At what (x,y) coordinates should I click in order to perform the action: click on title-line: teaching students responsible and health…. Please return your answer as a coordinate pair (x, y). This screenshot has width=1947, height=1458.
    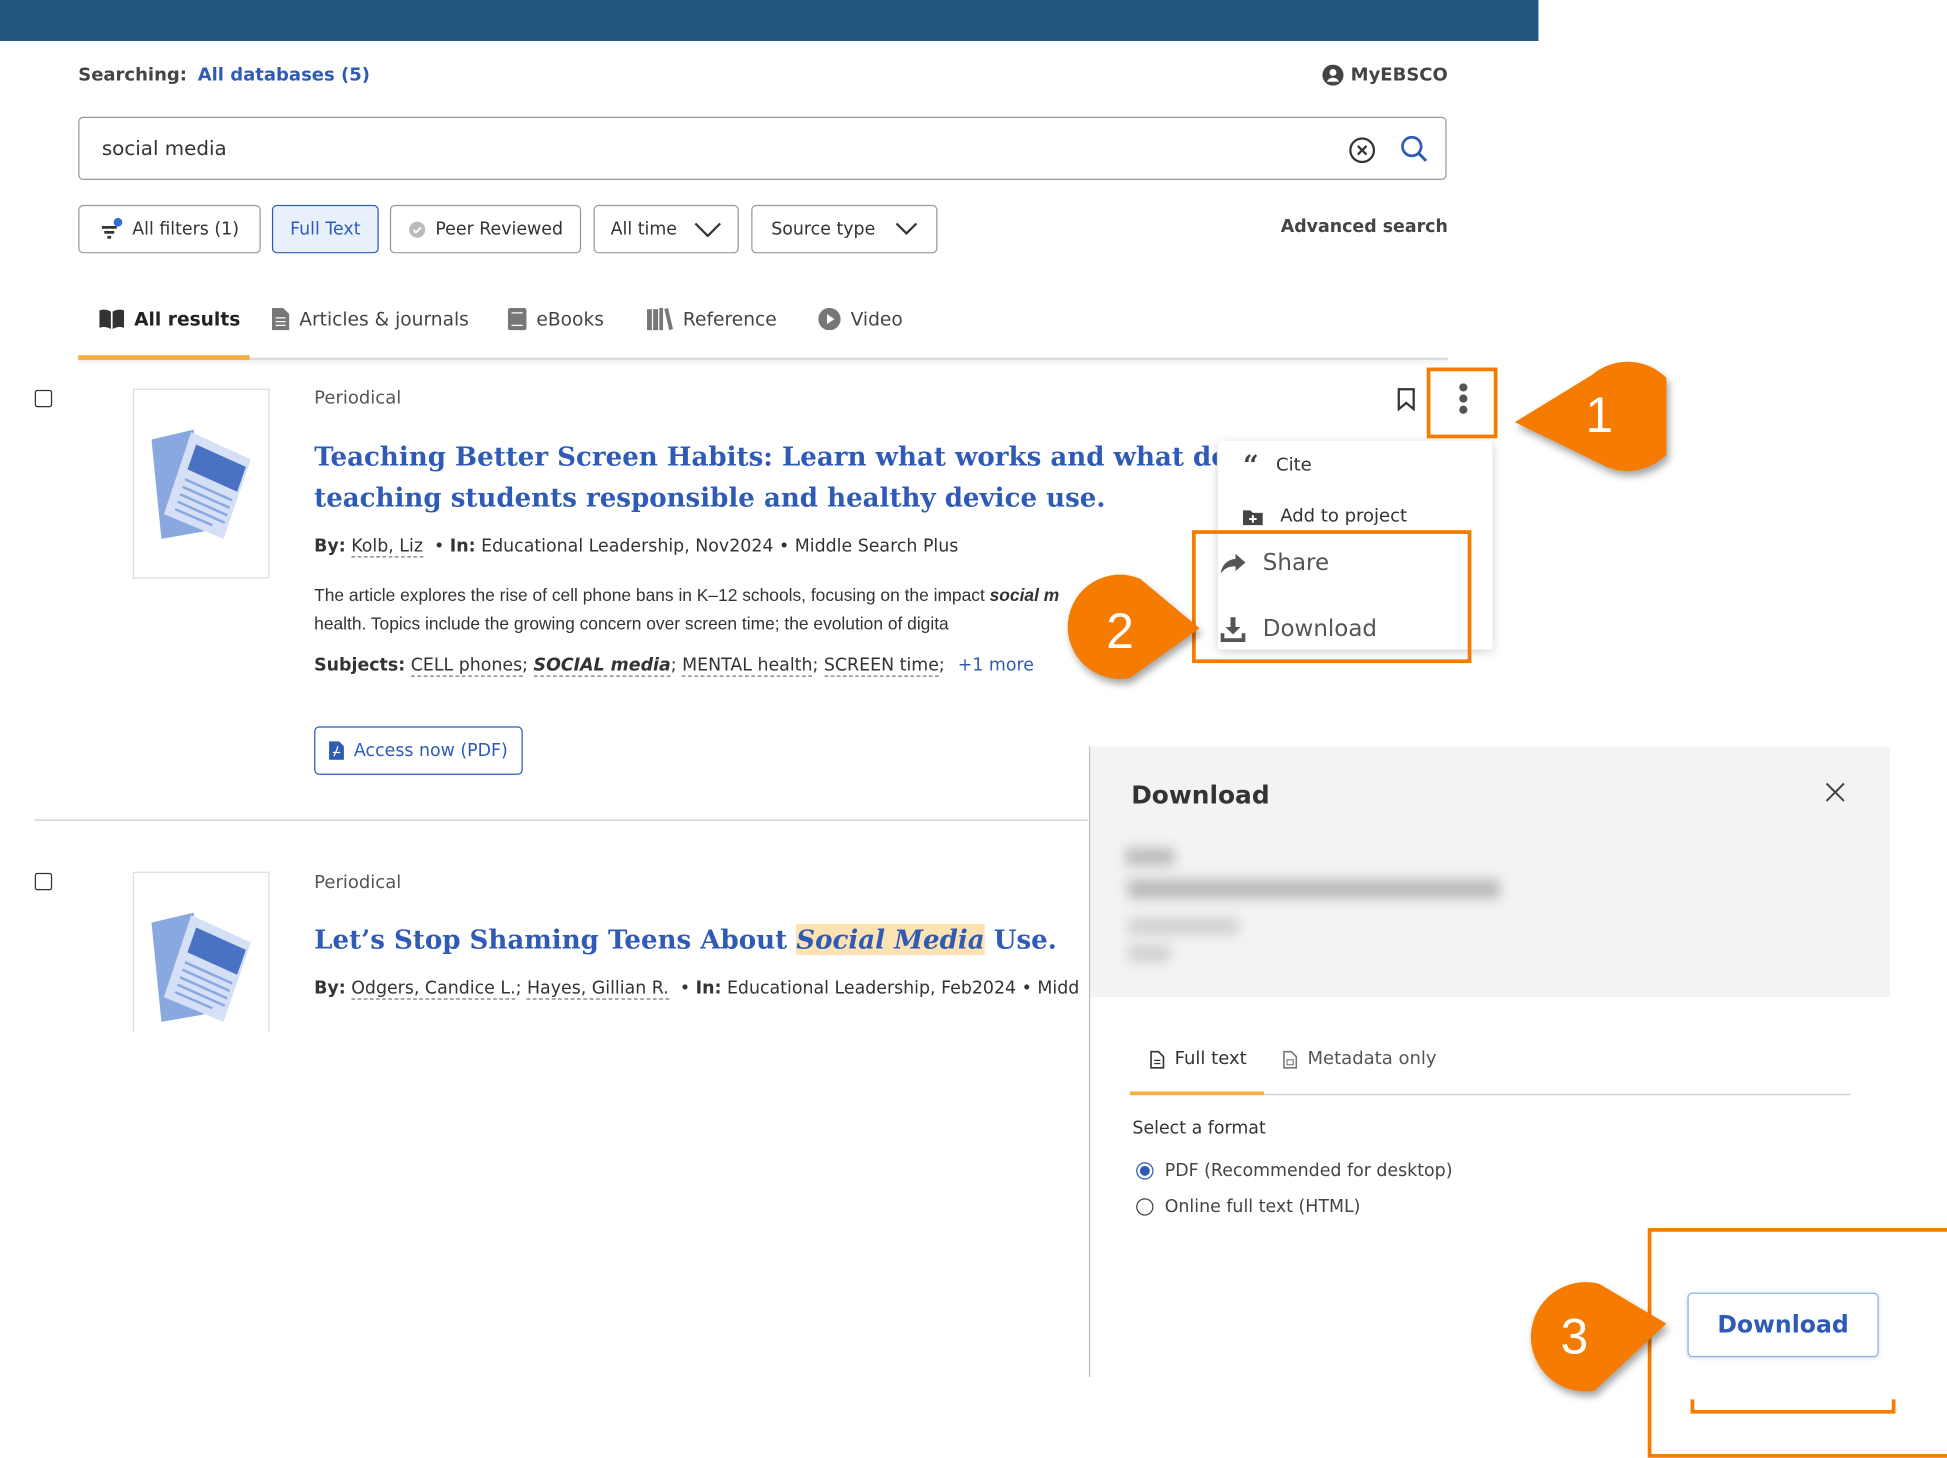
    Looking at the image, I should click on (710, 497).